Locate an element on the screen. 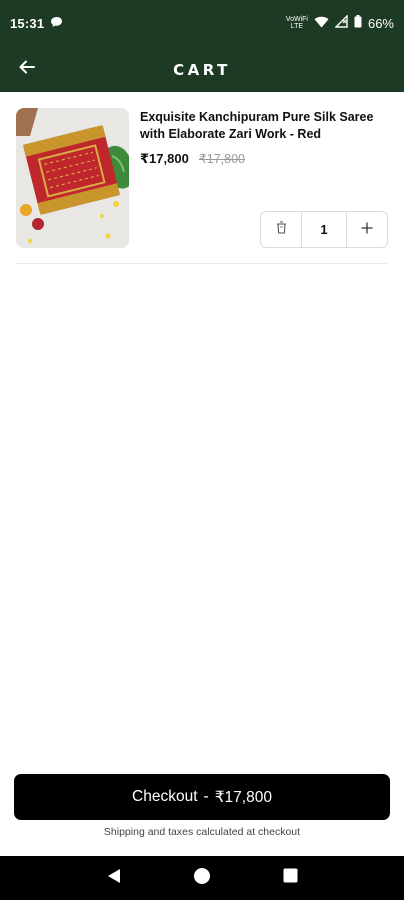  checkout-label: Checkout is located at coordinates (165, 796).